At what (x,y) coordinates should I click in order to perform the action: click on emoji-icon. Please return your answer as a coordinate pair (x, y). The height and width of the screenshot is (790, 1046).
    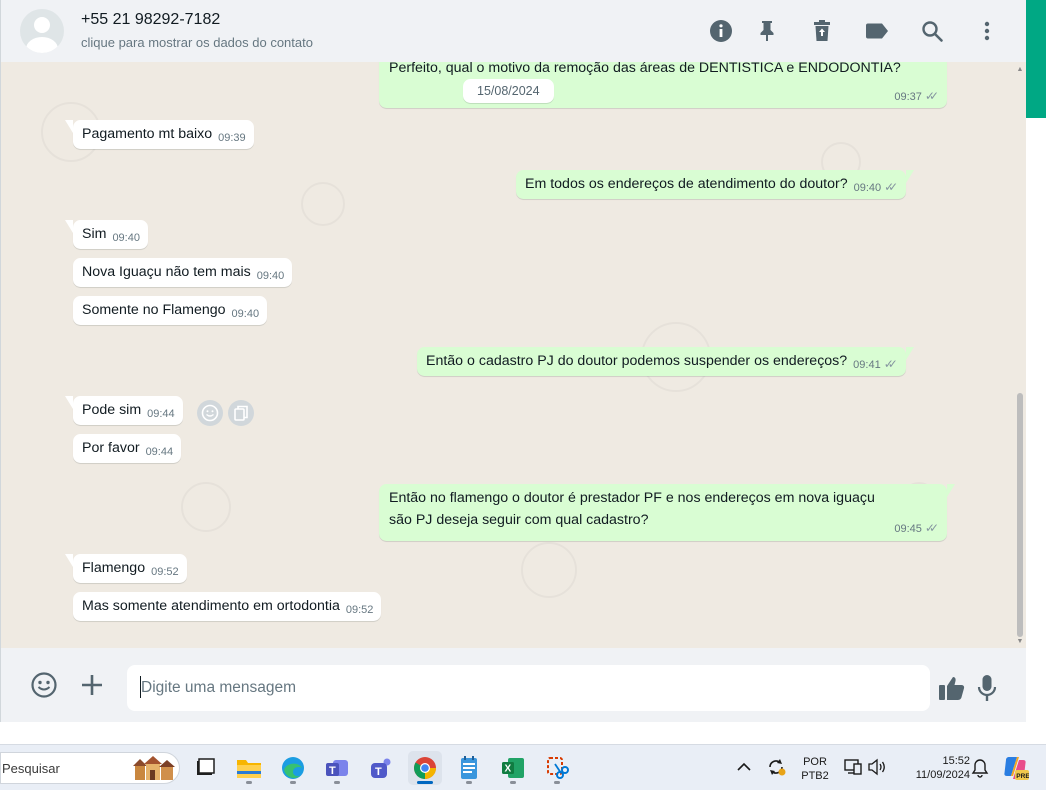
    Looking at the image, I should click on (44, 687).